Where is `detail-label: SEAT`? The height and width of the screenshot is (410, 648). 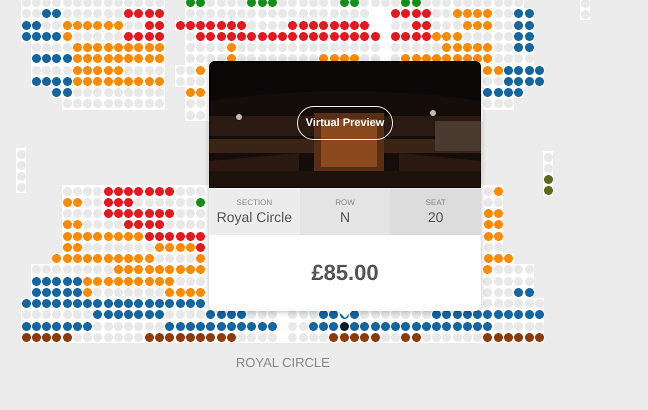
detail-label: SEAT is located at coordinates (436, 202).